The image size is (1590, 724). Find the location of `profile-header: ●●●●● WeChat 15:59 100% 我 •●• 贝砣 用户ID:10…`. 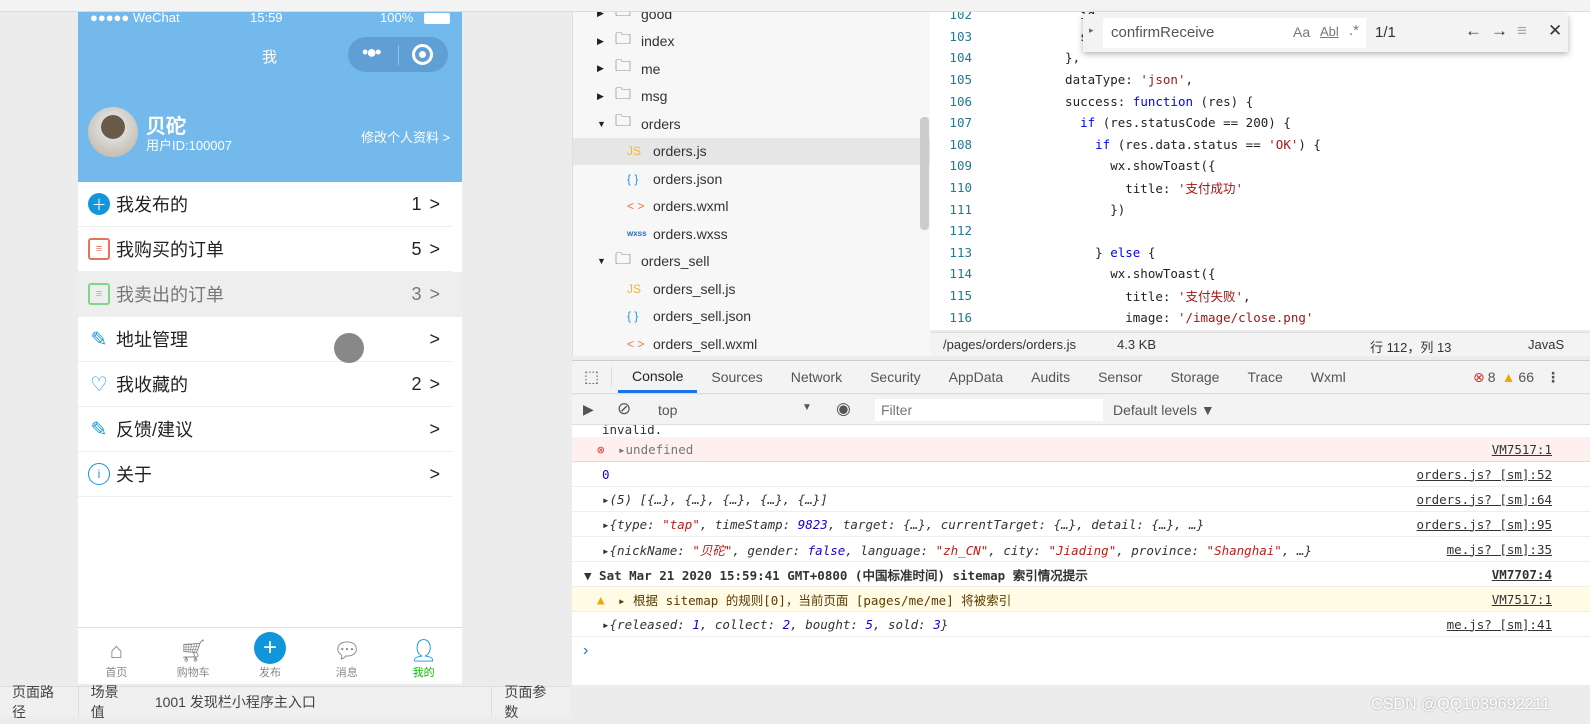

profile-header: ●●●●● WeChat 15:59 100% 我 •●• 贝砣 用户ID:10… is located at coordinates (270, 97).